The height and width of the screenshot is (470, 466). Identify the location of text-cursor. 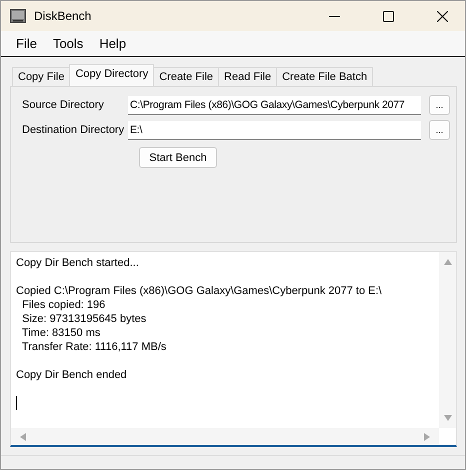
(16, 403).